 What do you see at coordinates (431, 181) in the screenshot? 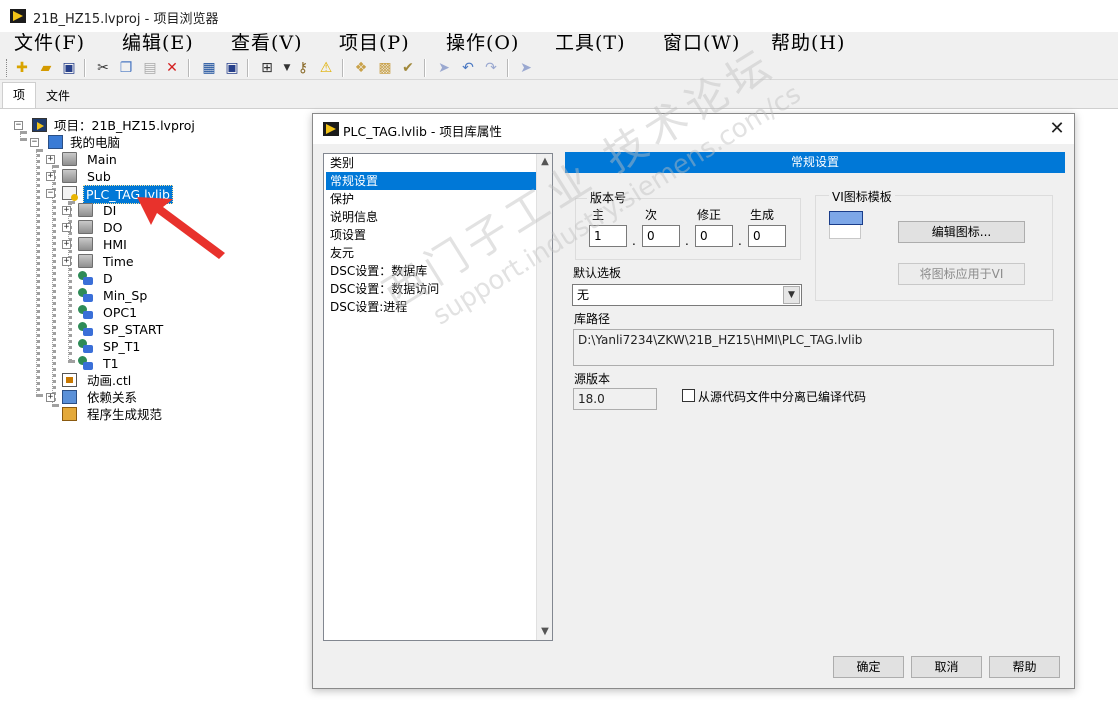
I see `category-general: 常规设置` at bounding box center [431, 181].